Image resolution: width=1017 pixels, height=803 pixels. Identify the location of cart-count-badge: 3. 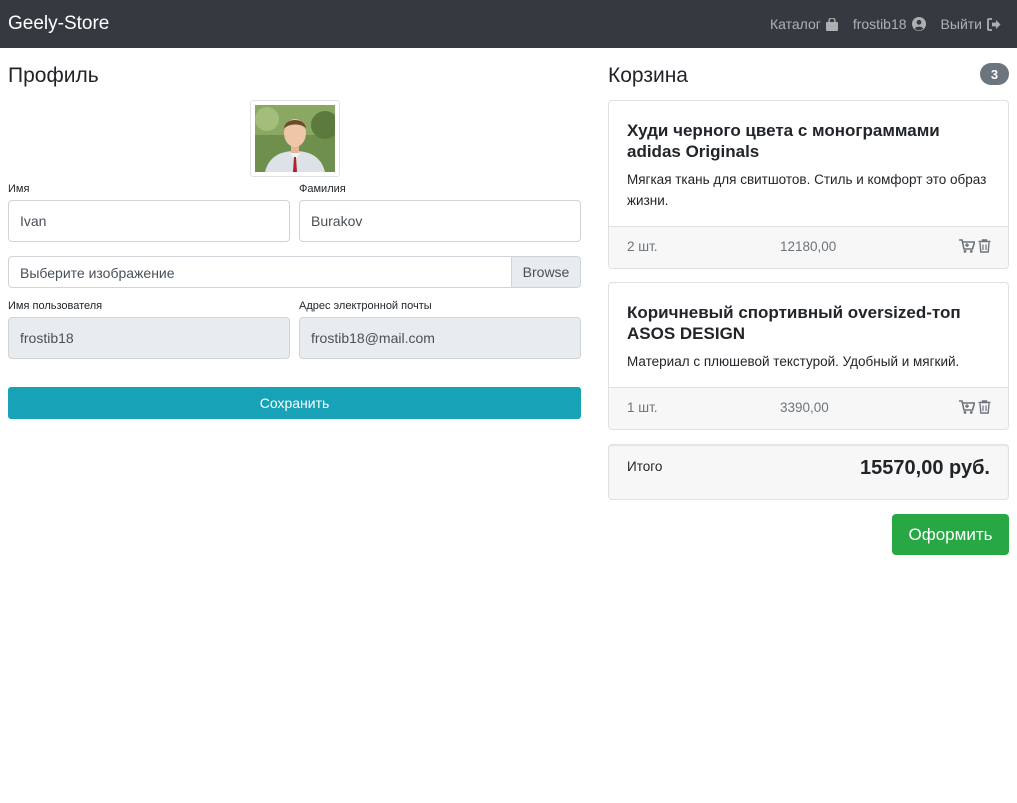
(994, 74).